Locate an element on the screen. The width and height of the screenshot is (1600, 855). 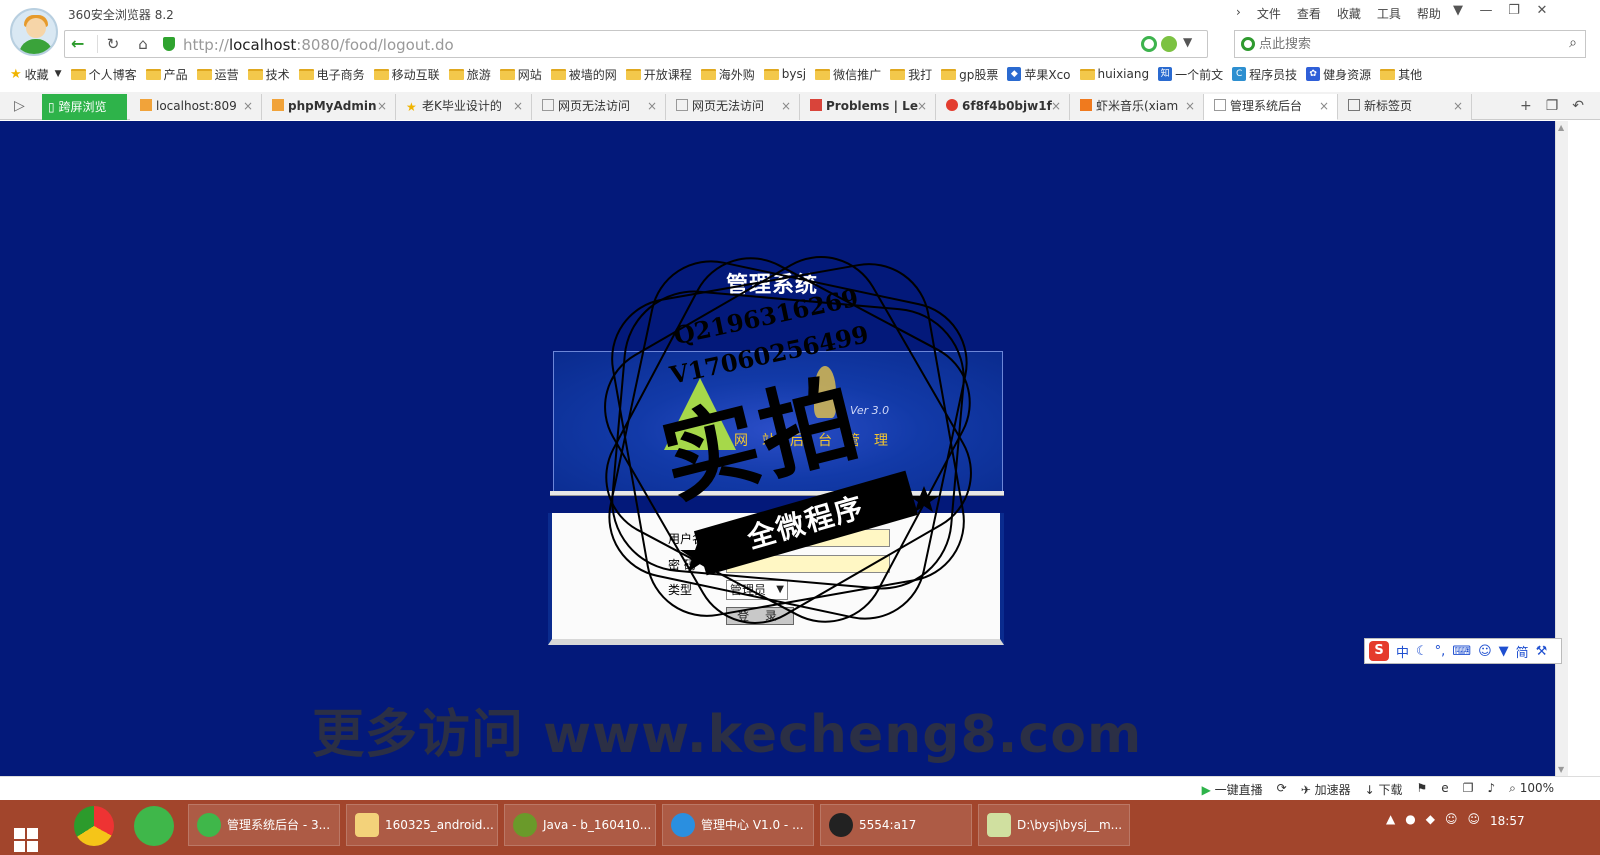
bookmark-item: C 程序员技 is located at coordinates (1264, 74).